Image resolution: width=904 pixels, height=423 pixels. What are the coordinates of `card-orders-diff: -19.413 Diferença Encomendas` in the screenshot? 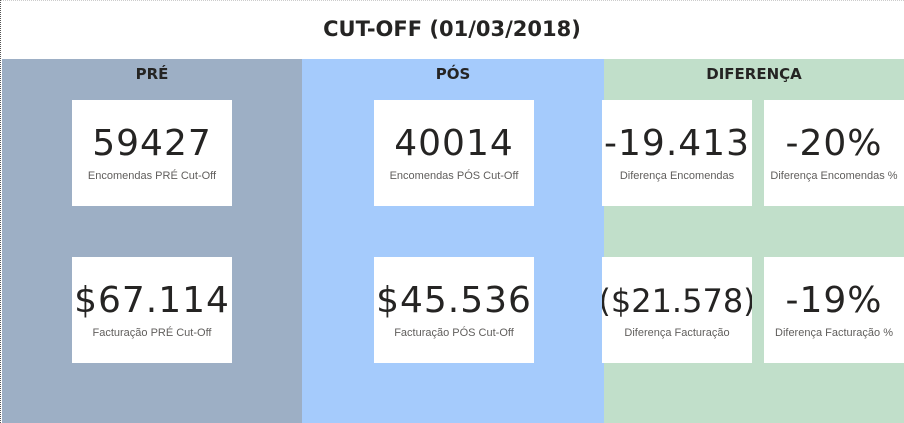 It's located at (677, 153).